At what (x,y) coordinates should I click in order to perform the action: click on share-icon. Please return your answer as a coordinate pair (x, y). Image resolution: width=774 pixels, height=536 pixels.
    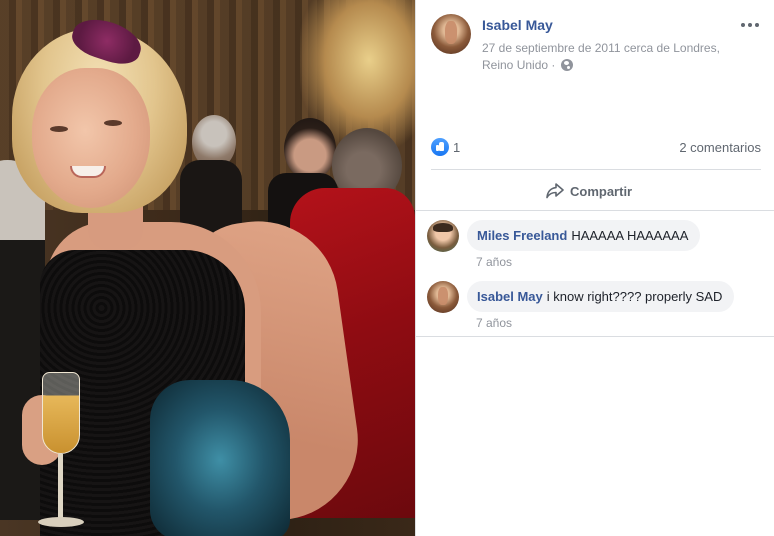
    Looking at the image, I should click on (555, 191).